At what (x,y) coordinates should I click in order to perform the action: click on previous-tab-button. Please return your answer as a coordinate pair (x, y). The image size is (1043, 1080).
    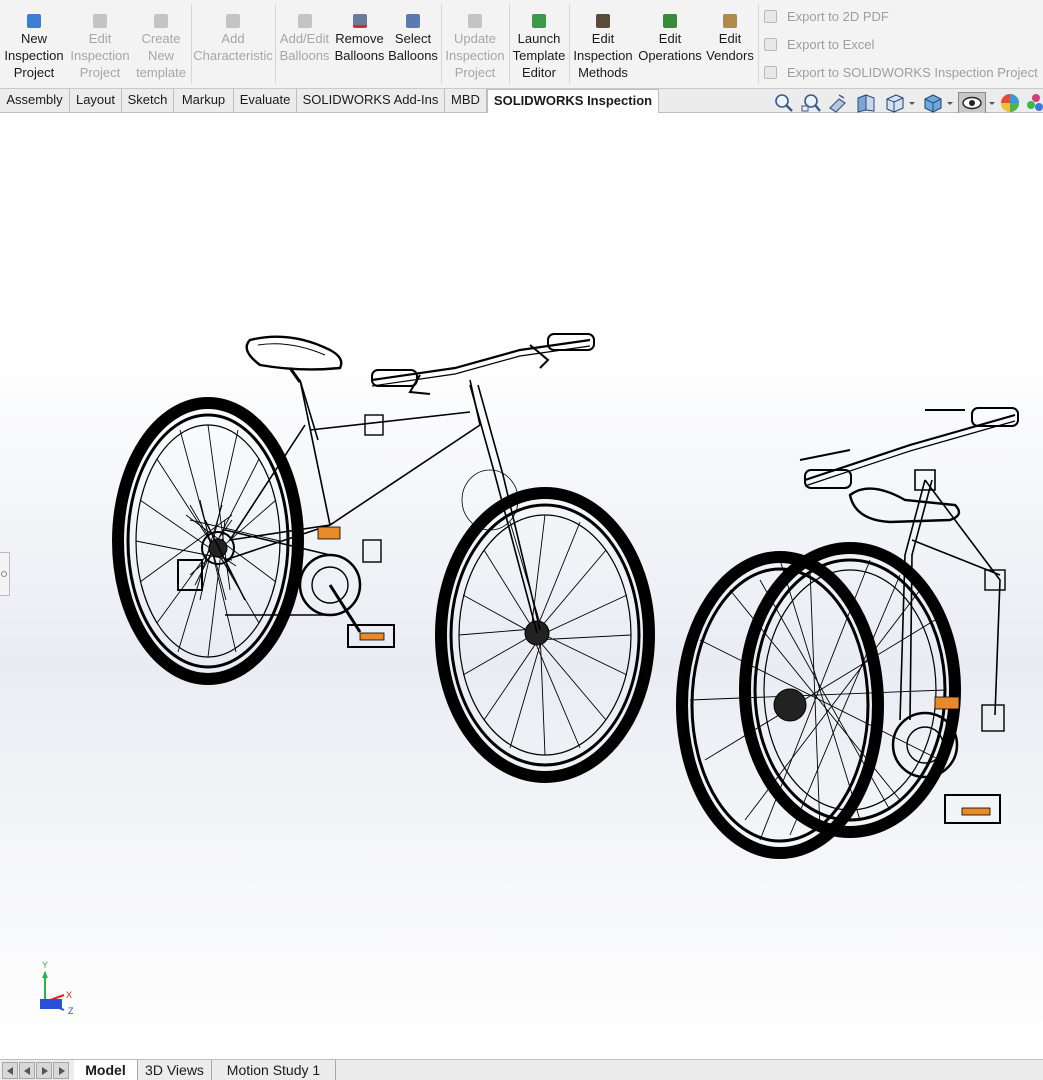
    Looking at the image, I should click on (27, 1070).